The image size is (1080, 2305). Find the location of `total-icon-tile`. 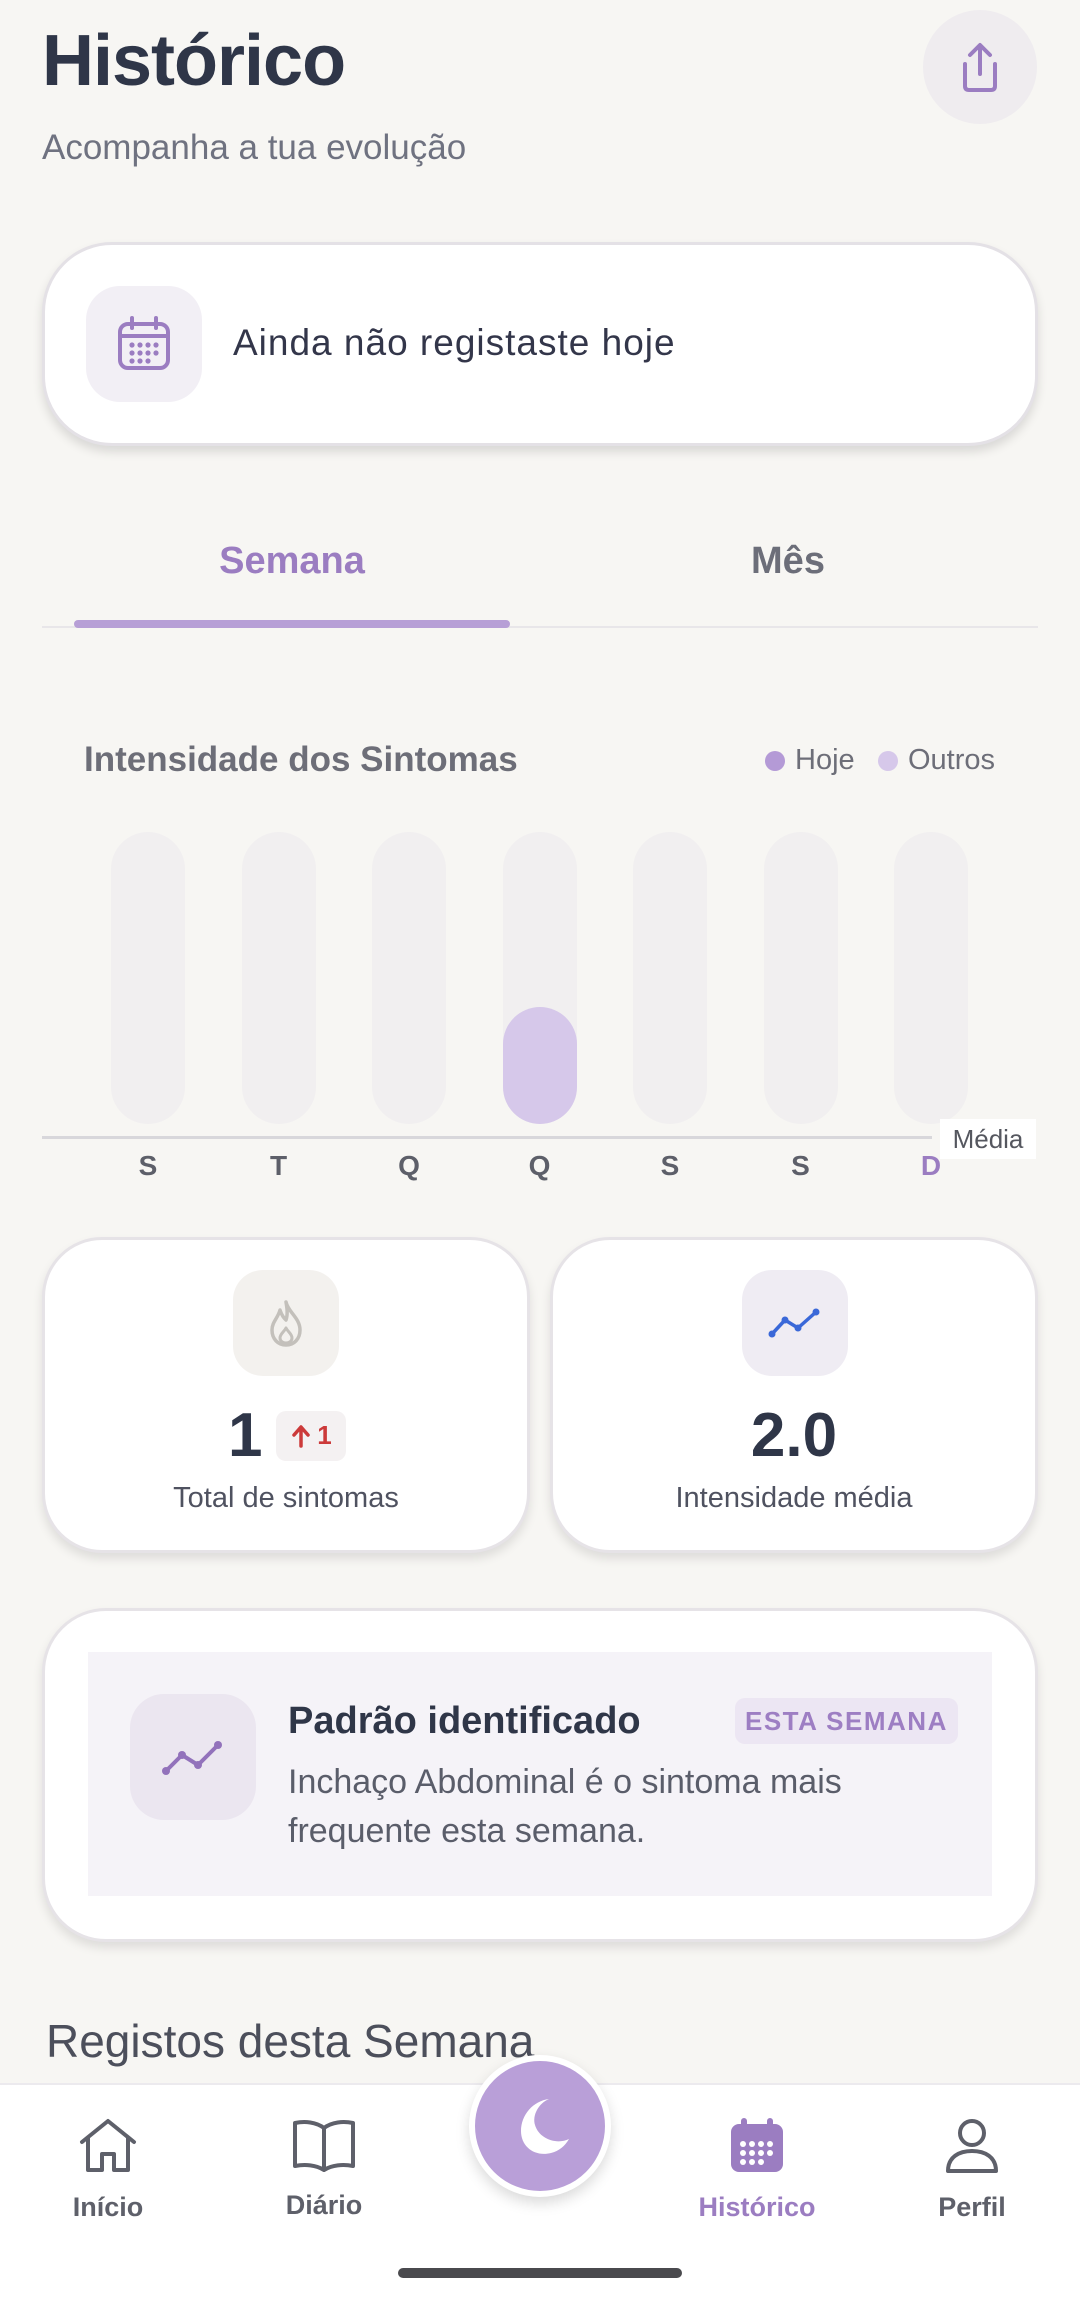

total-icon-tile is located at coordinates (286, 1323).